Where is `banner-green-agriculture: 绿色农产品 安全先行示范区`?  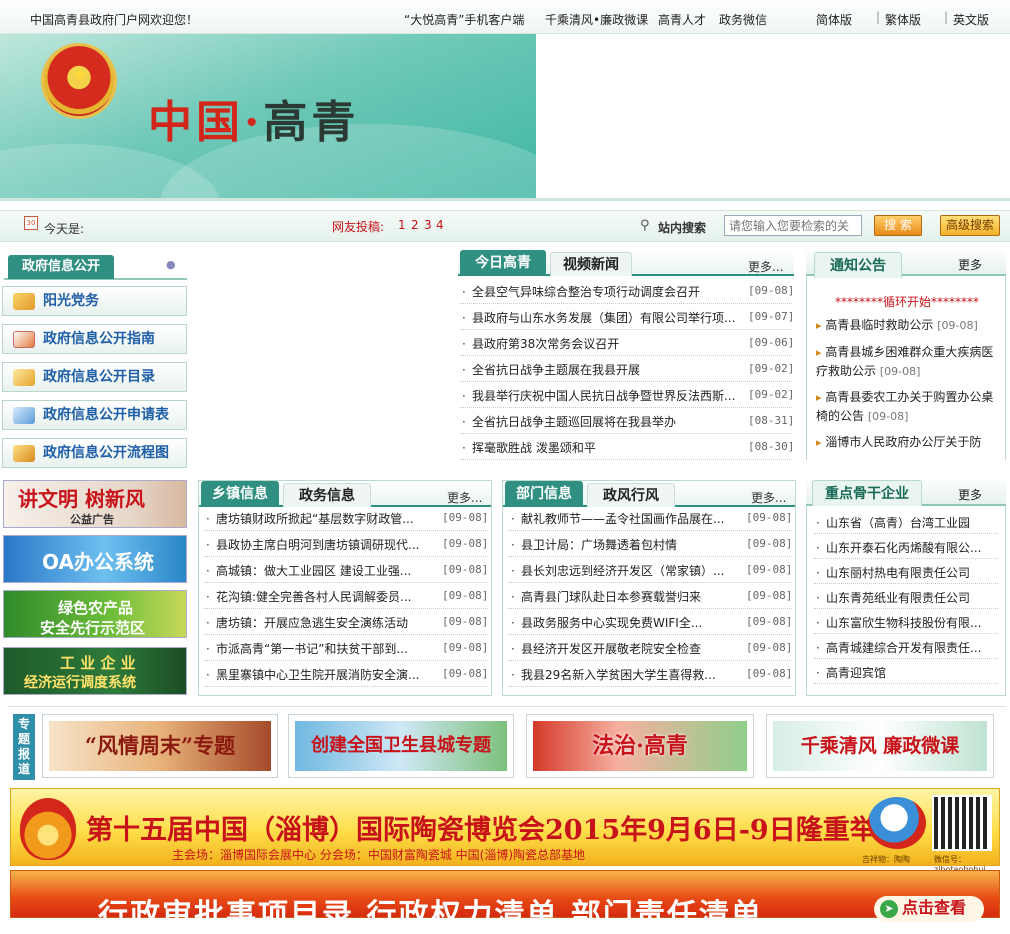 banner-green-agriculture: 绿色农产品 安全先行示范区 is located at coordinates (95, 614).